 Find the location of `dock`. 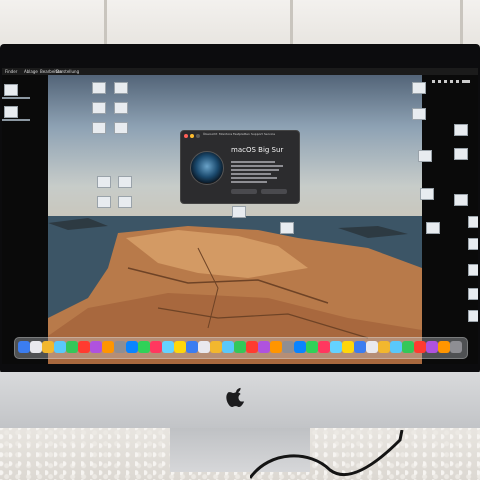

dock is located at coordinates (241, 348).